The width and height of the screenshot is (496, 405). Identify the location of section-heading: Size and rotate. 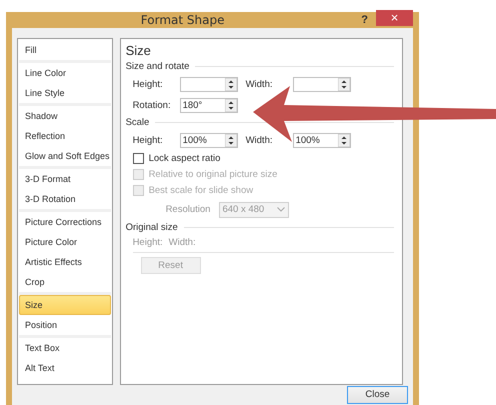
(158, 66).